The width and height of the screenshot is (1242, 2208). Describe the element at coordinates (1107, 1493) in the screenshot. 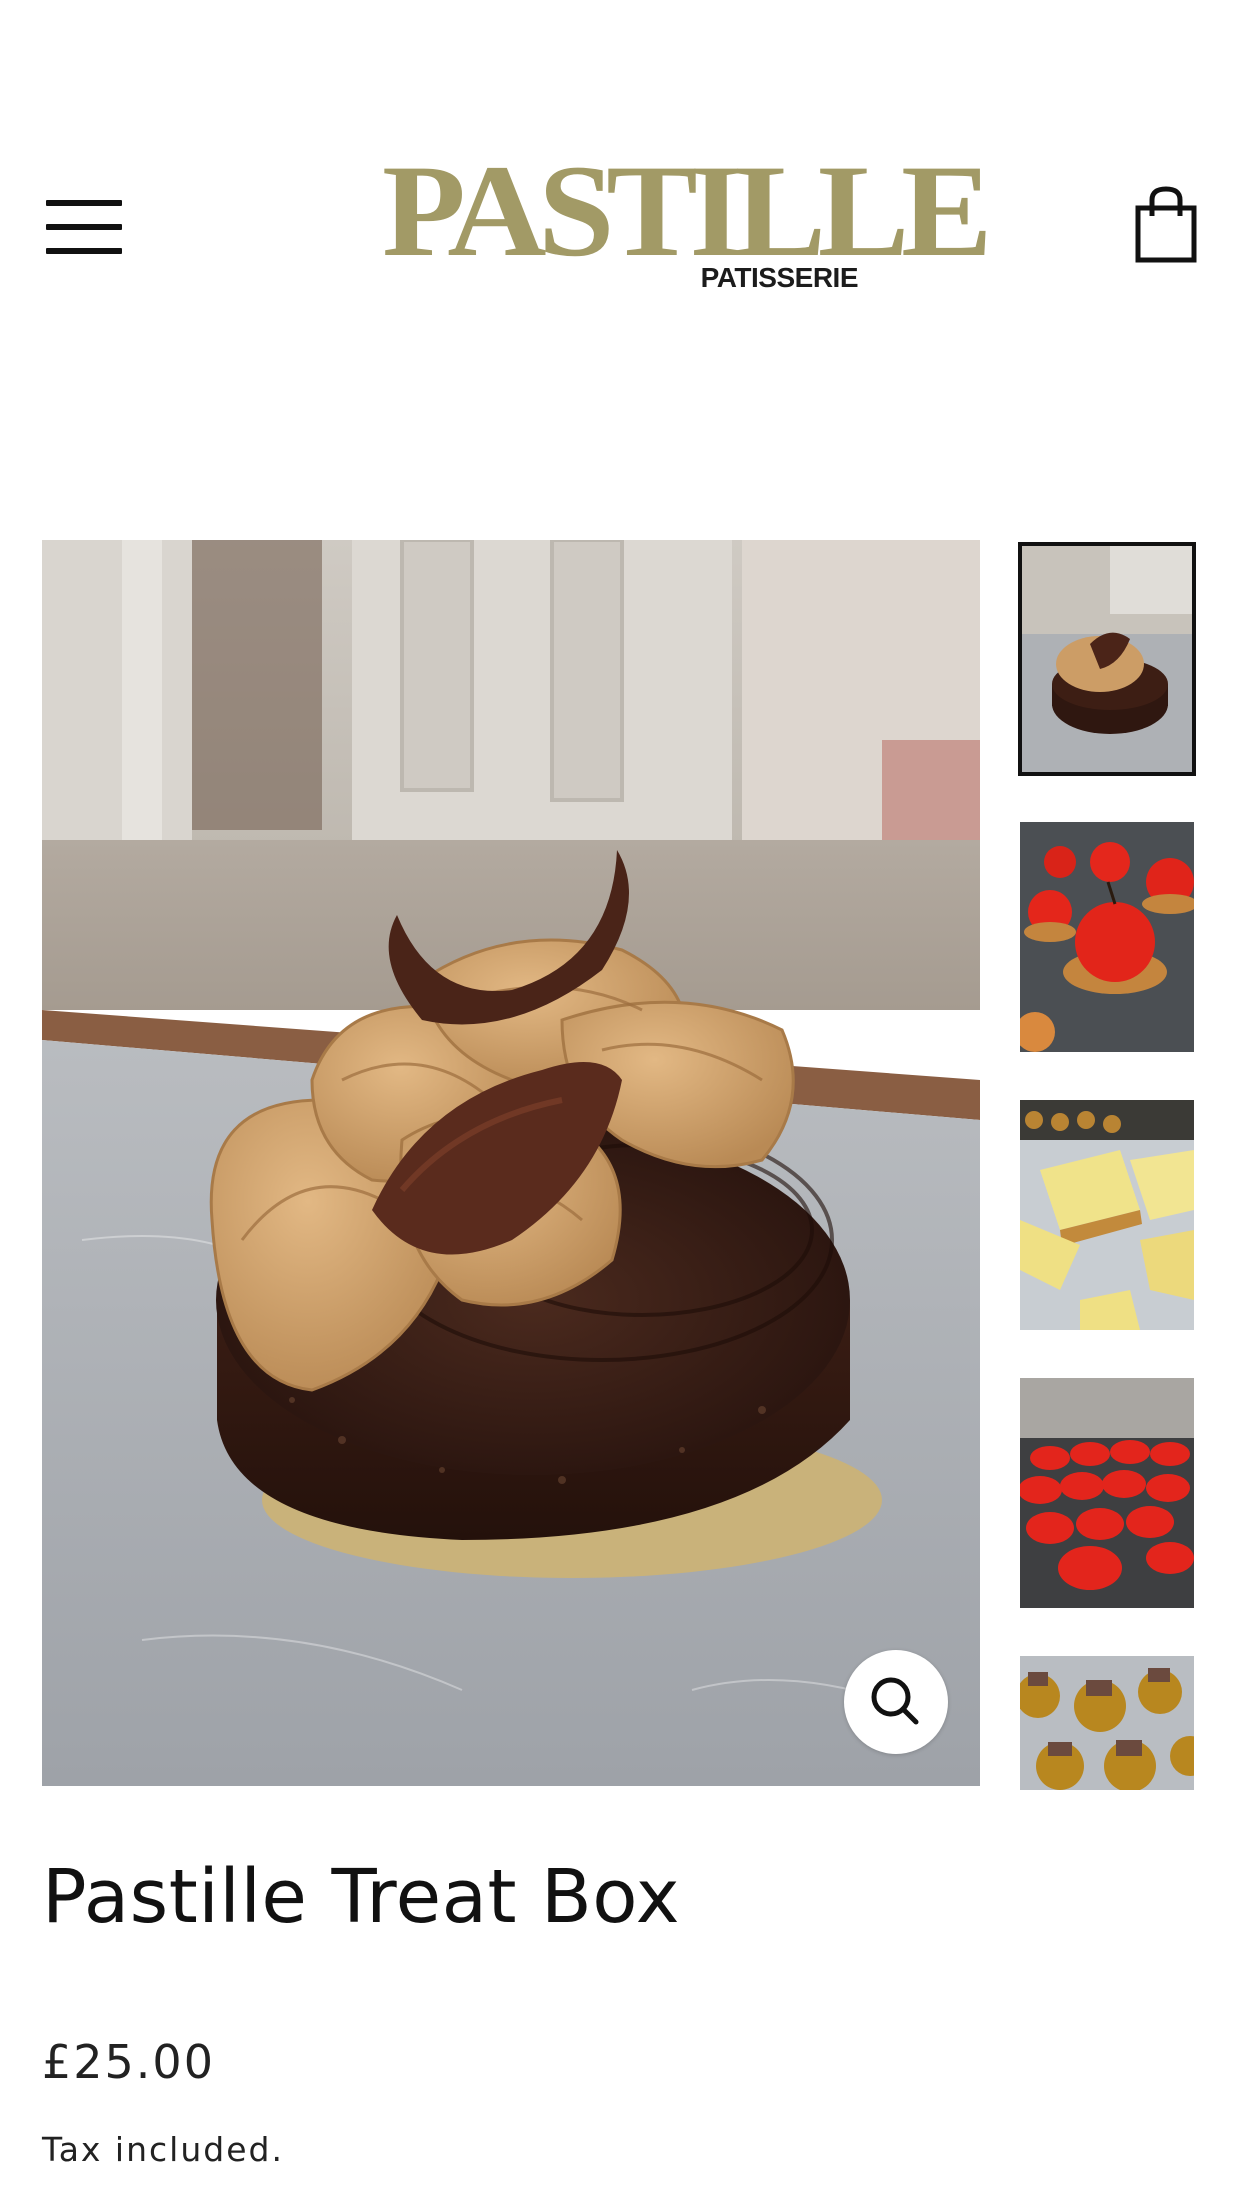

I see `thumbnail-macarons` at that location.